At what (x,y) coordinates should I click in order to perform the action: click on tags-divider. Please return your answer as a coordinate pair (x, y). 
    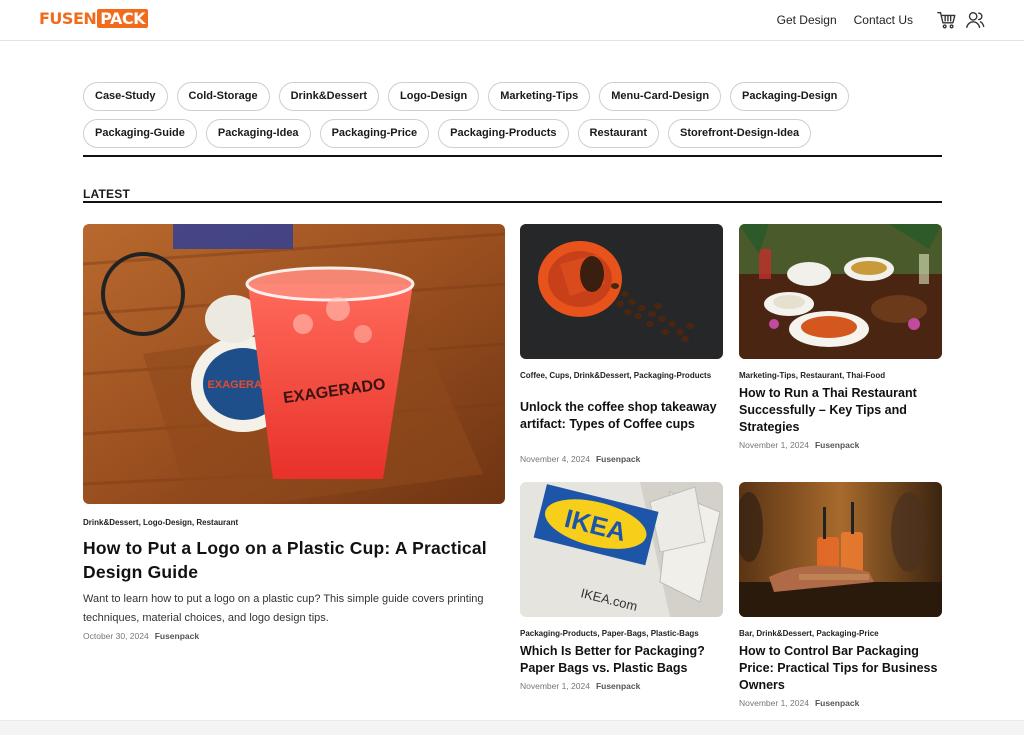
    Looking at the image, I should click on (512, 156).